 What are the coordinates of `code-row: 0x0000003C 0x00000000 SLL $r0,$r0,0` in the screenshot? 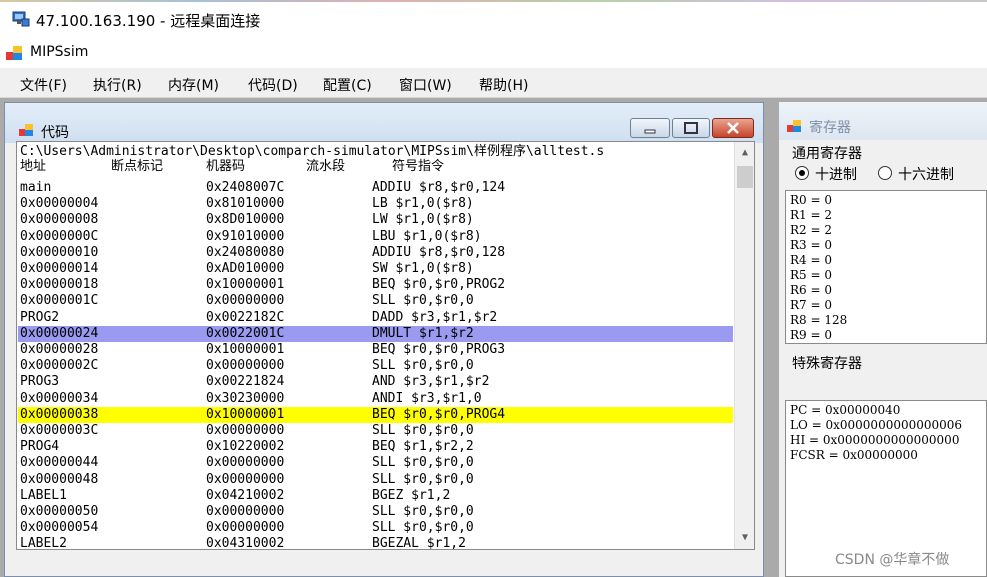 It's located at (375, 431).